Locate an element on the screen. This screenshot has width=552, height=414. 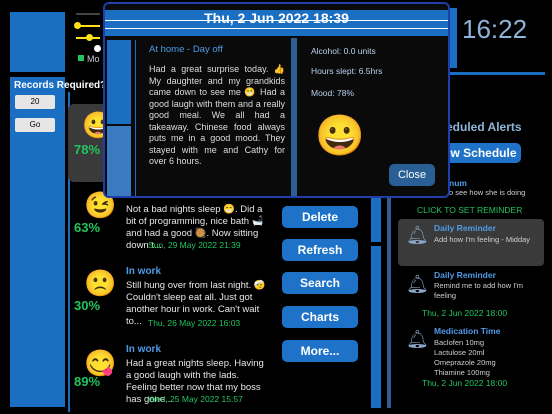
dialog-left-line is located at coordinates (135, 118).